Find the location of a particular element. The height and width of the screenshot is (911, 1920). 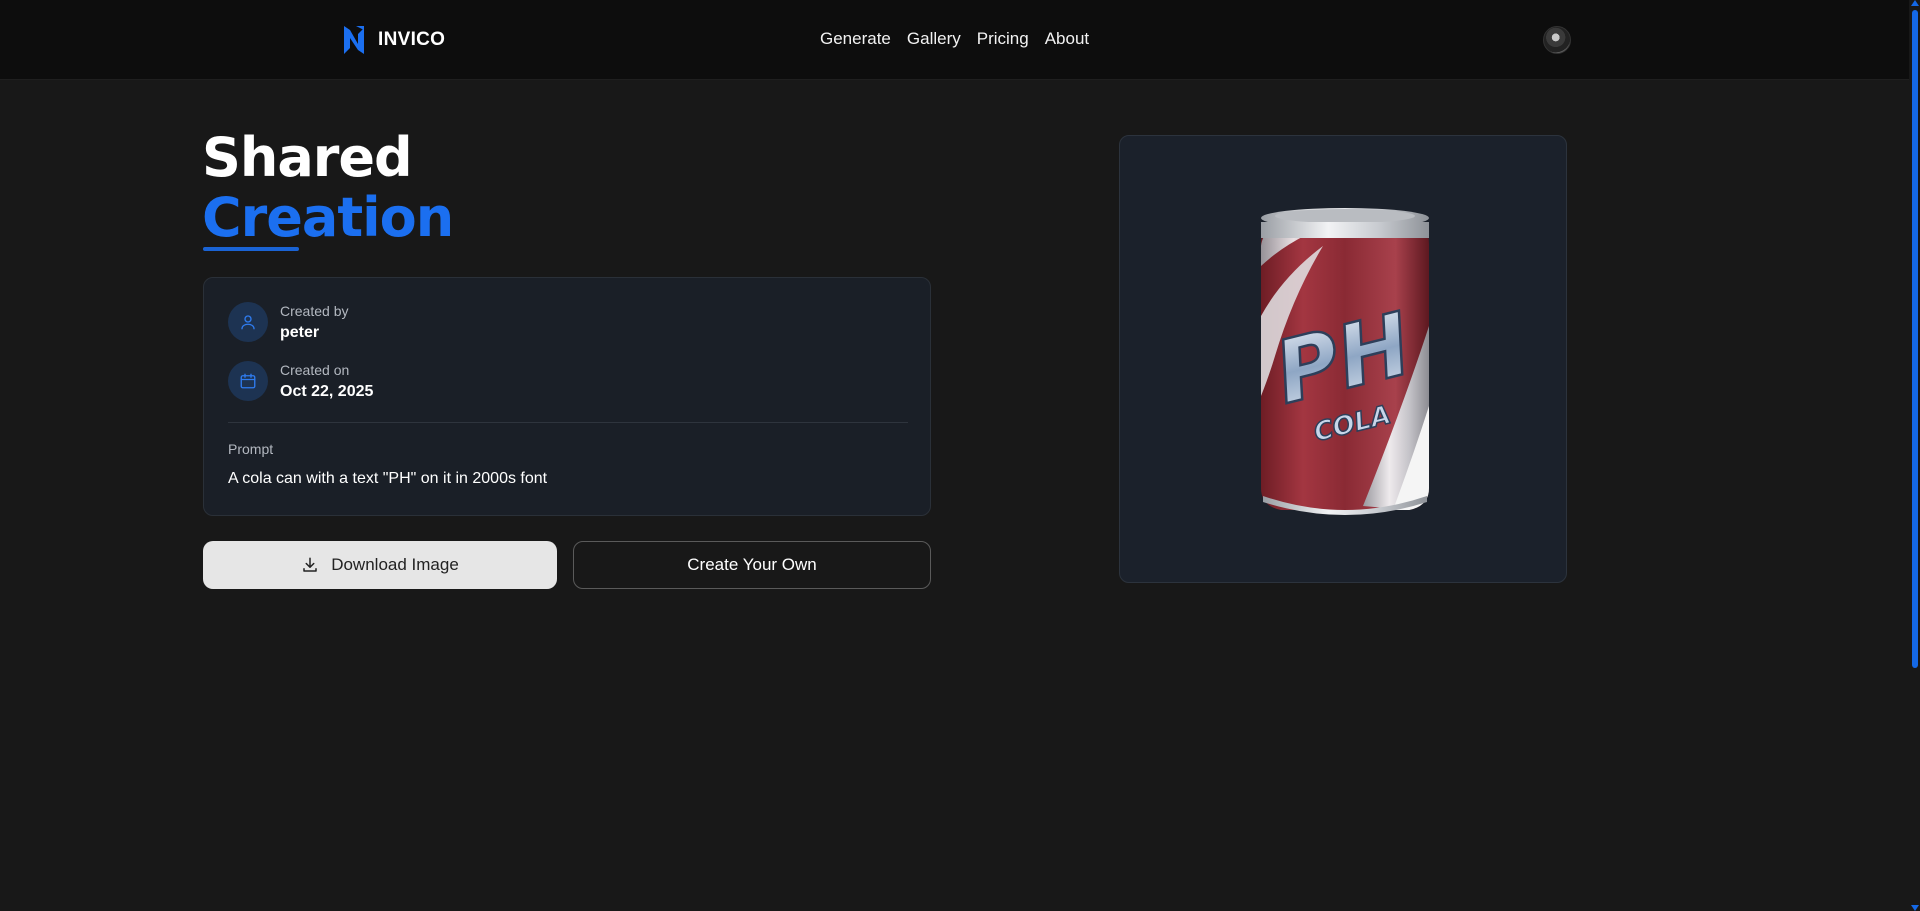

download-image-button: Download Image is located at coordinates (380, 565).